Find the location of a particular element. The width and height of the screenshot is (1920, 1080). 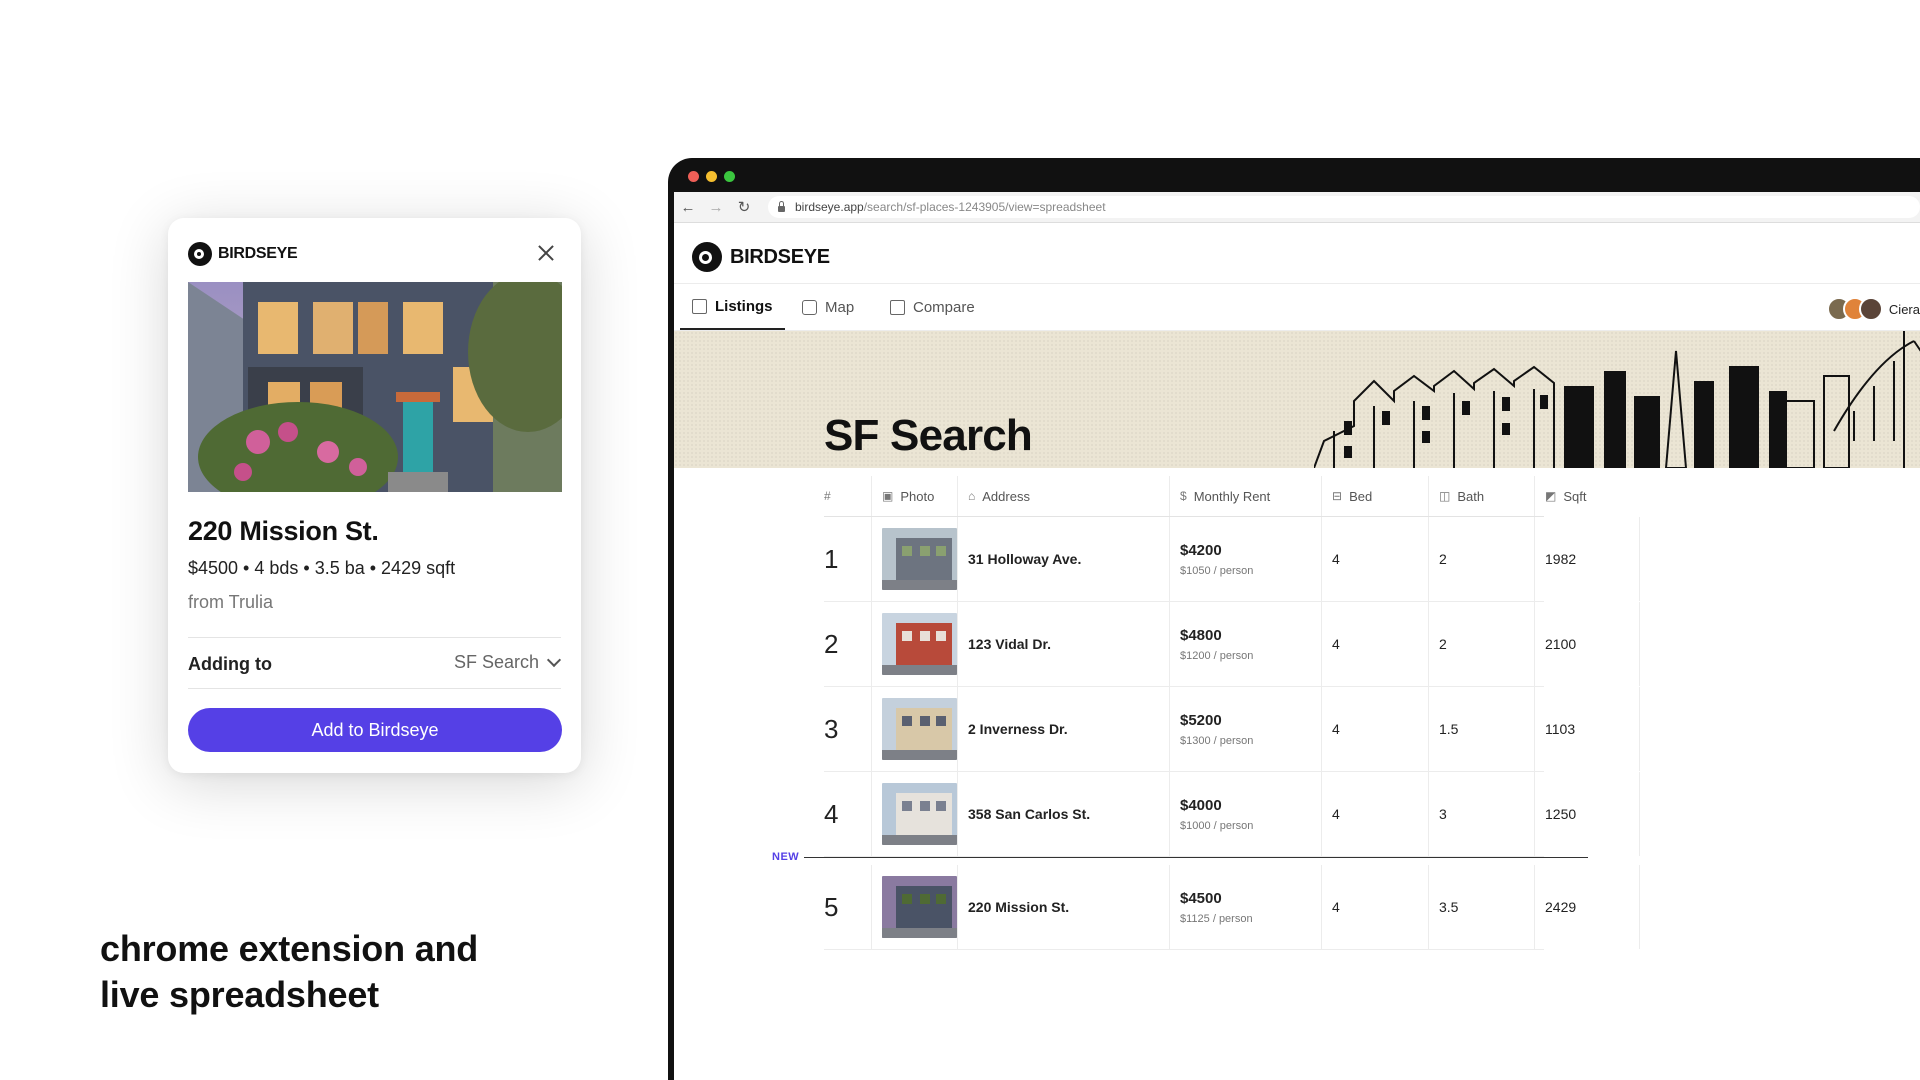

house-photo-image is located at coordinates (375, 387).